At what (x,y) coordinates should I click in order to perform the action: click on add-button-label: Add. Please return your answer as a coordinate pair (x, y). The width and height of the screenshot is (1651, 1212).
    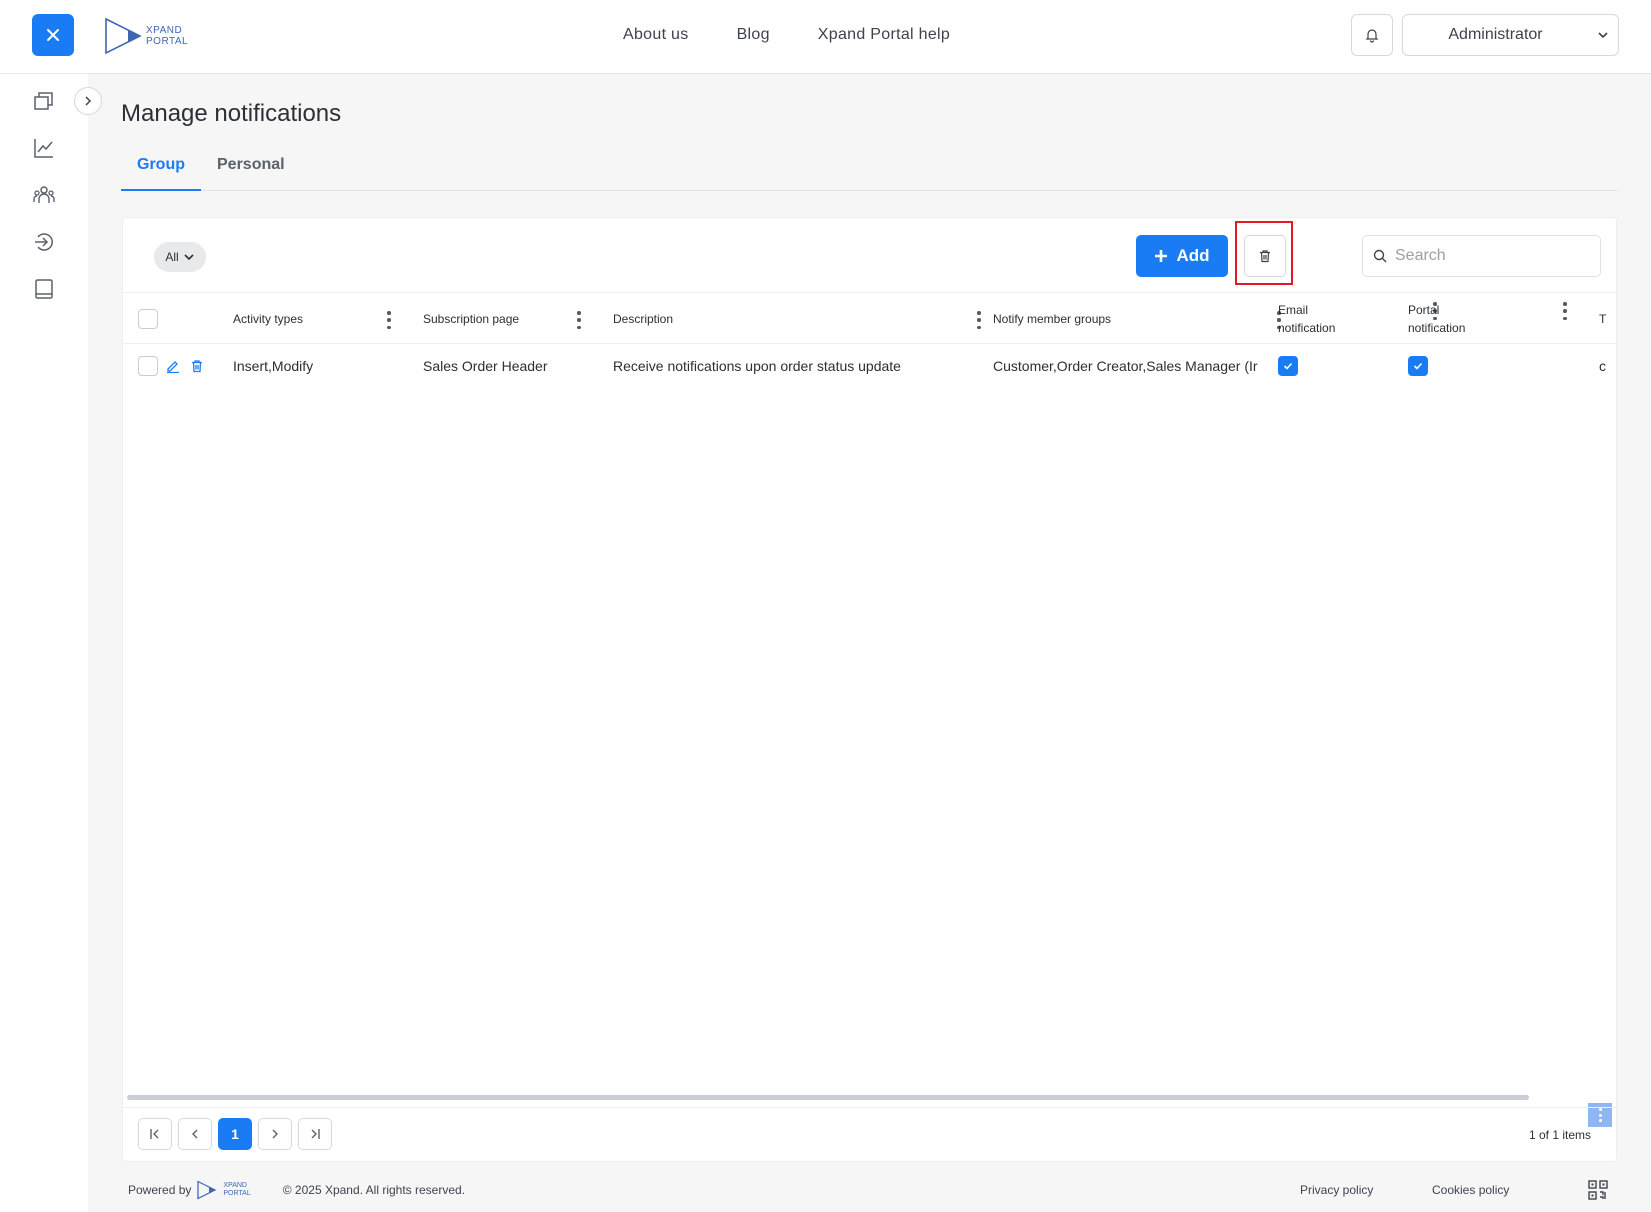
    Looking at the image, I should click on (1193, 255).